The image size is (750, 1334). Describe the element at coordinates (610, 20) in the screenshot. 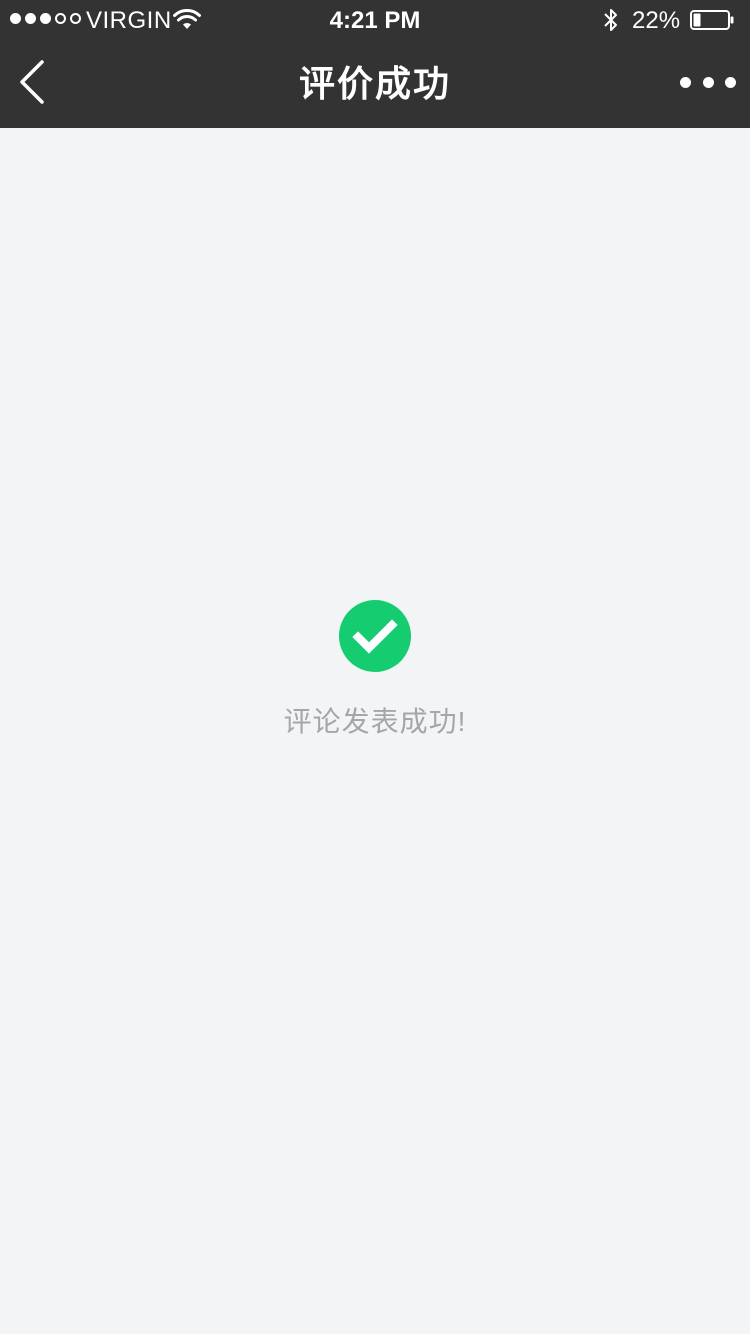

I see `bluetooth-icon` at that location.